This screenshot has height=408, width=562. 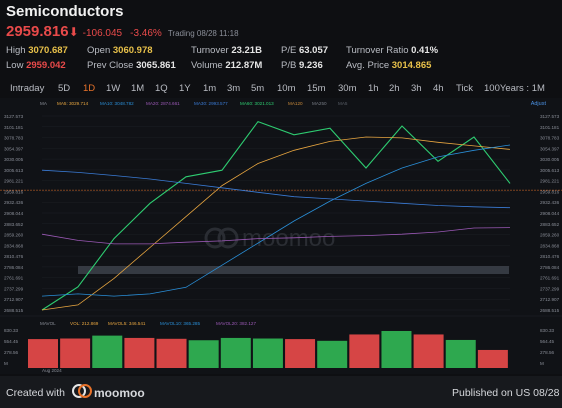 I want to click on watermark-logo-icon, so click(x=228, y=238).